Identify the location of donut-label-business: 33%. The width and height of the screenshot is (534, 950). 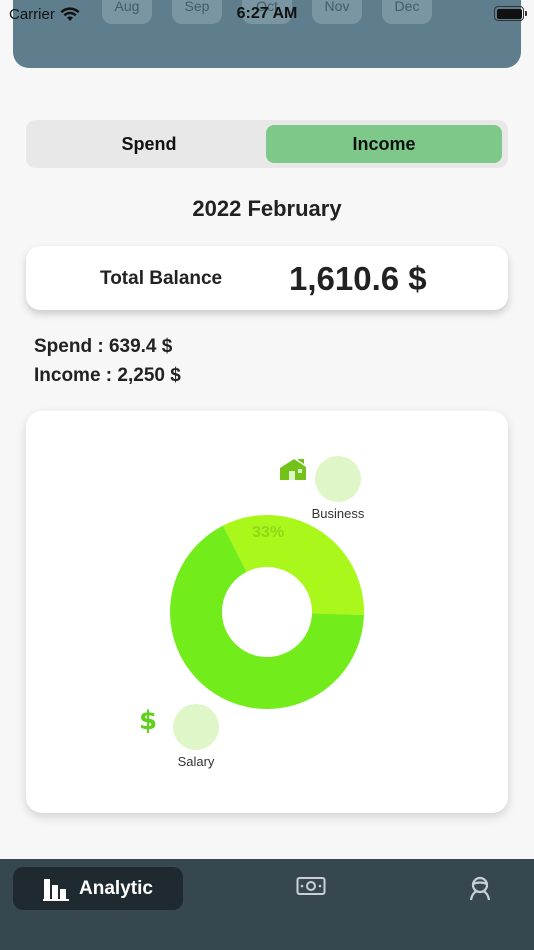
(268, 532).